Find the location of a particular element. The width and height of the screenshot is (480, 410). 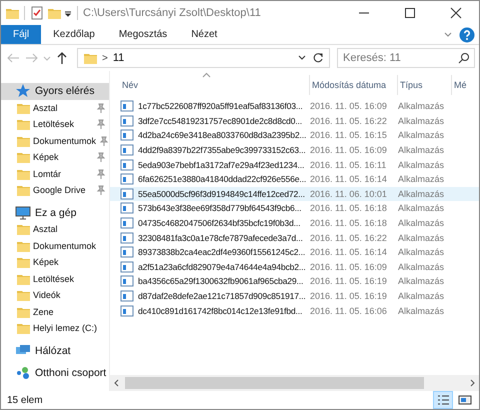

file-row: 4dd2f9a8397b22f7355abe9c399733152c63... 2016. 11. 05. 16:09 Alkalmazás is located at coordinates (294, 150).